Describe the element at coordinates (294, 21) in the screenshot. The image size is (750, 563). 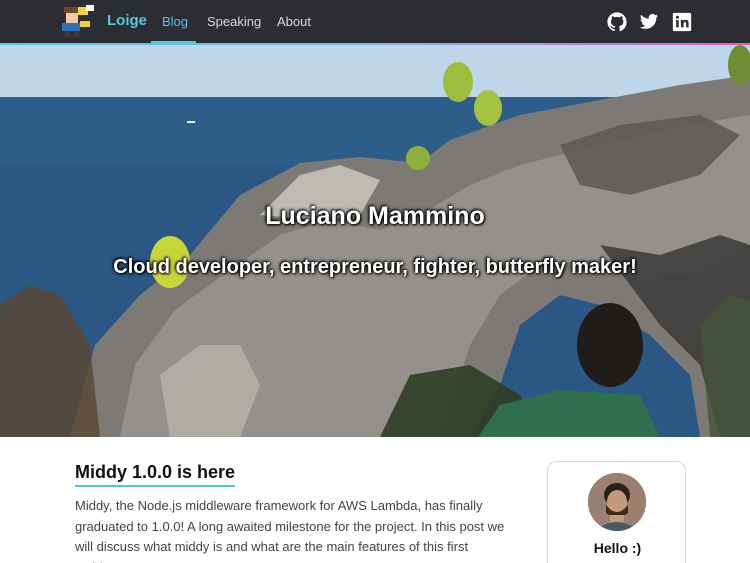
I see `nav-link-about: About` at that location.